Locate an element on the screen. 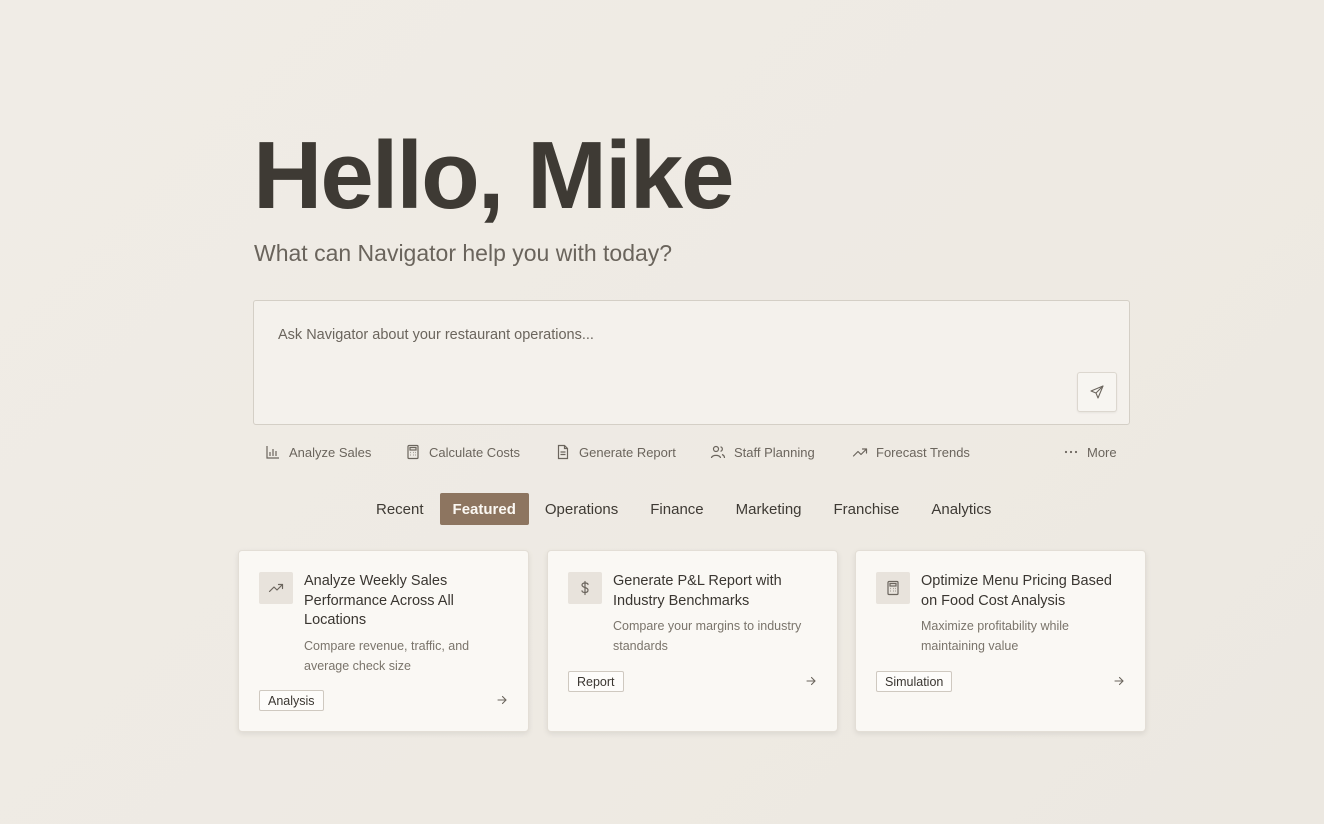  tab-marketing: Marketing is located at coordinates (769, 509).